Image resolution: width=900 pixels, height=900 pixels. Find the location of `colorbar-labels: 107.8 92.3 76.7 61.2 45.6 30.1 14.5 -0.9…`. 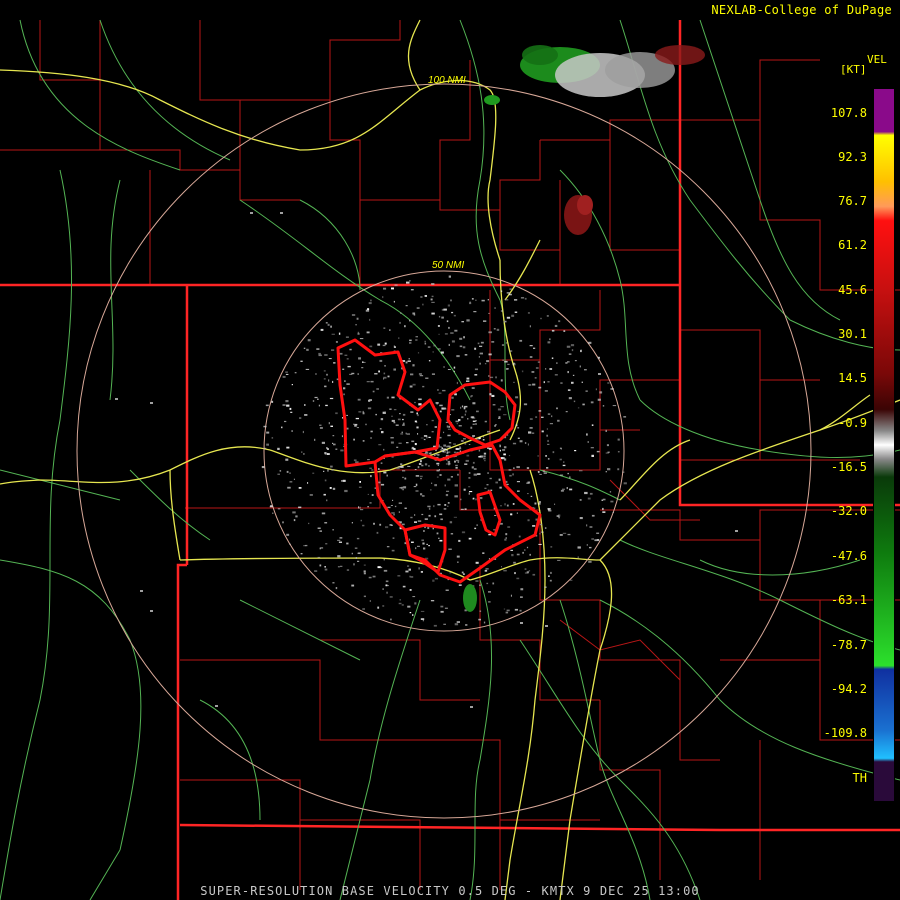

colorbar-labels: 107.8 92.3 76.7 61.2 45.6 30.1 14.5 -0.9… is located at coordinates (836, 450).